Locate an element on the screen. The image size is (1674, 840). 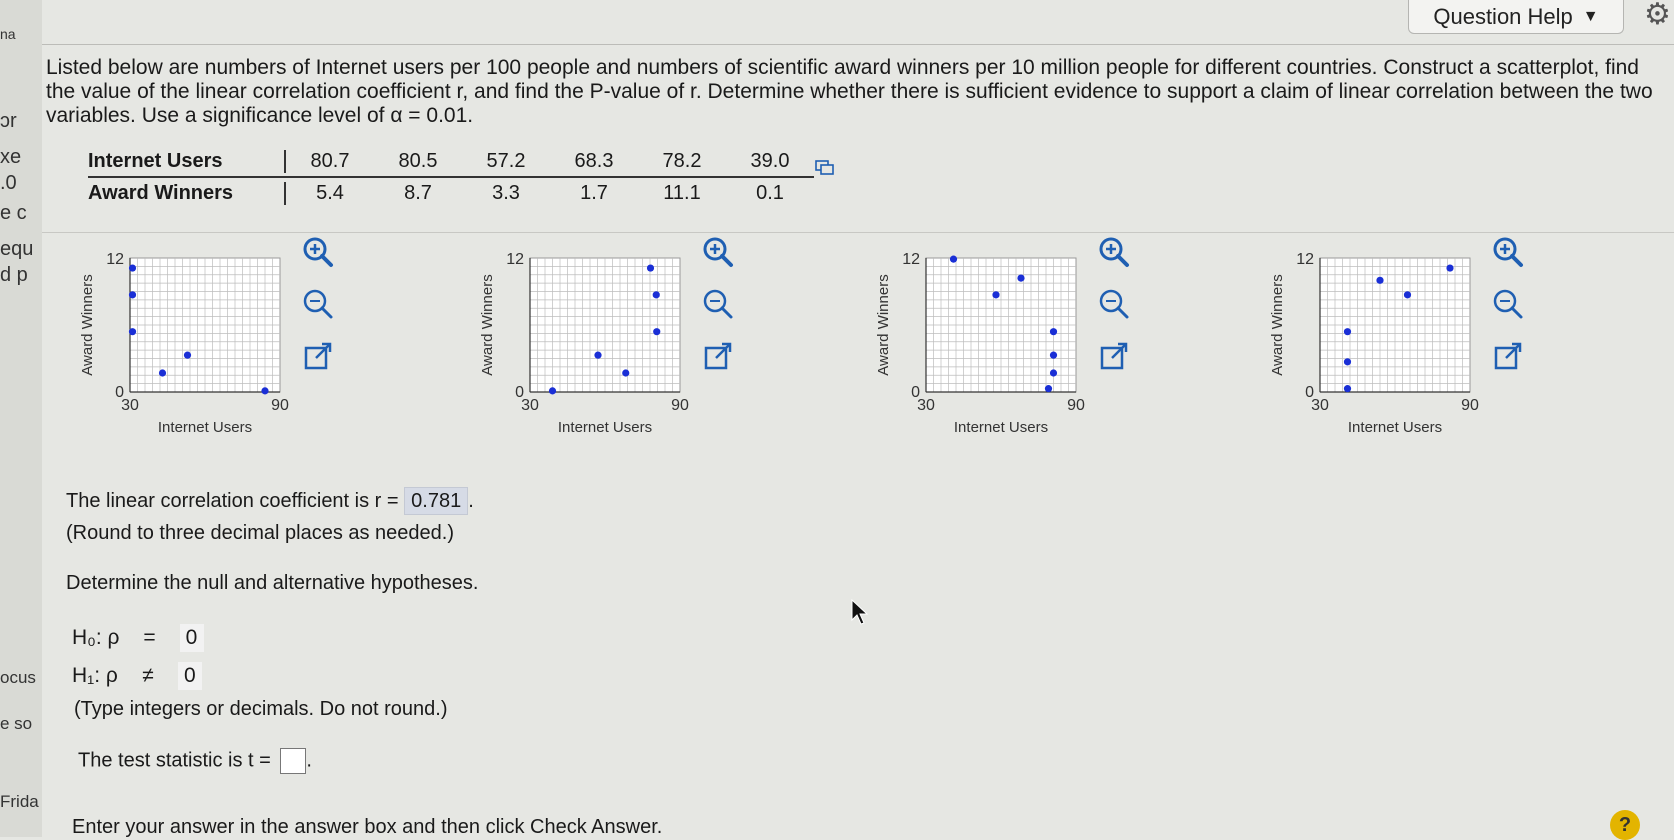
table-cell: 5.4 is located at coordinates (330, 192).